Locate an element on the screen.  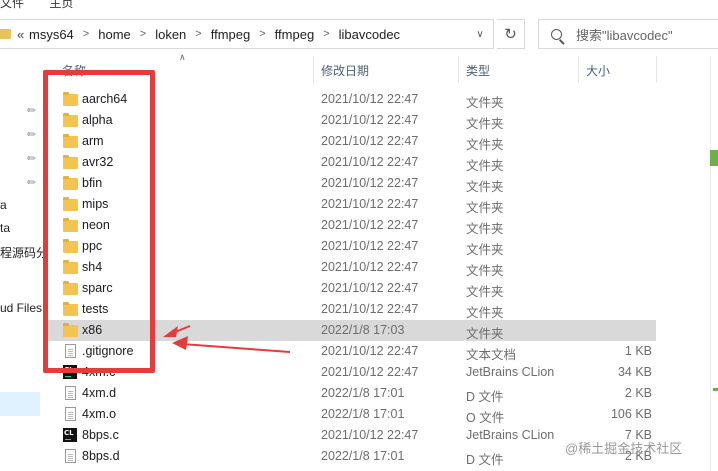
file-row: .gitignore 2021/10/12 22:47 文本文档 1 KB is located at coordinates (352, 351).